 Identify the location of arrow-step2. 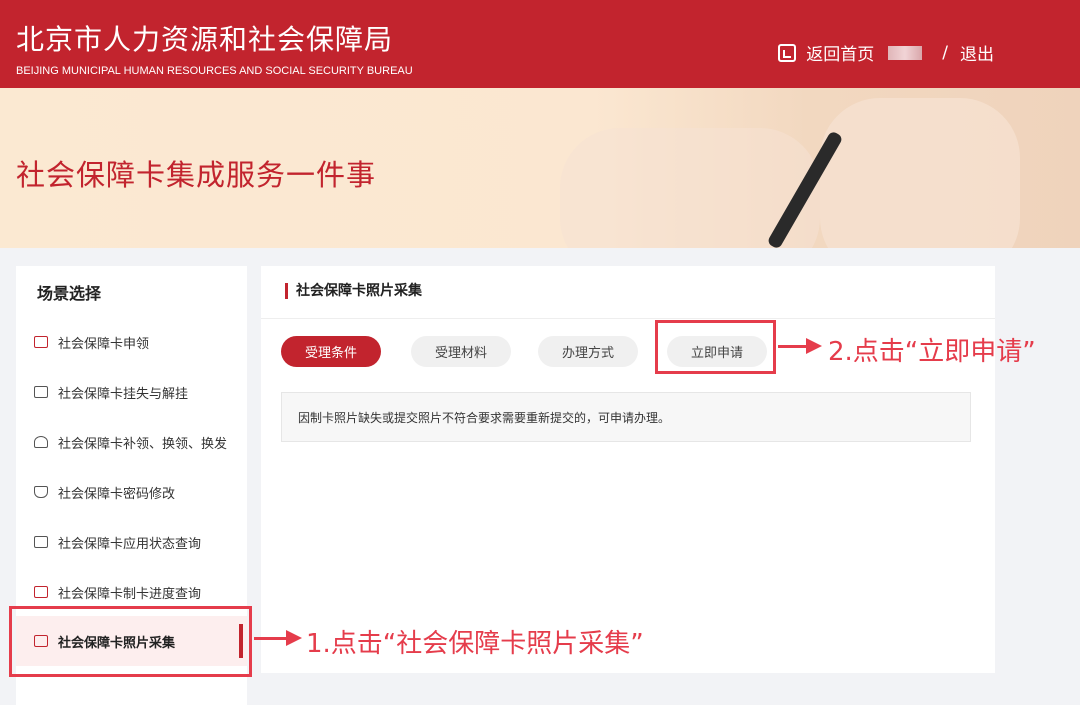
(800, 346).